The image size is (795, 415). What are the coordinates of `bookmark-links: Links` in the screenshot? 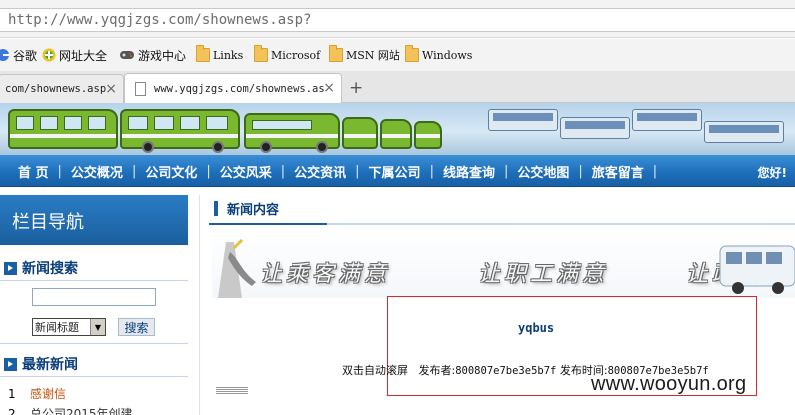 It's located at (220, 54).